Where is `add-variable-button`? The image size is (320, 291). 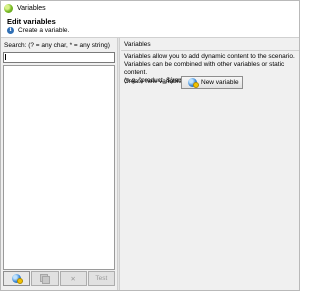
add-variable-button is located at coordinates (17, 278).